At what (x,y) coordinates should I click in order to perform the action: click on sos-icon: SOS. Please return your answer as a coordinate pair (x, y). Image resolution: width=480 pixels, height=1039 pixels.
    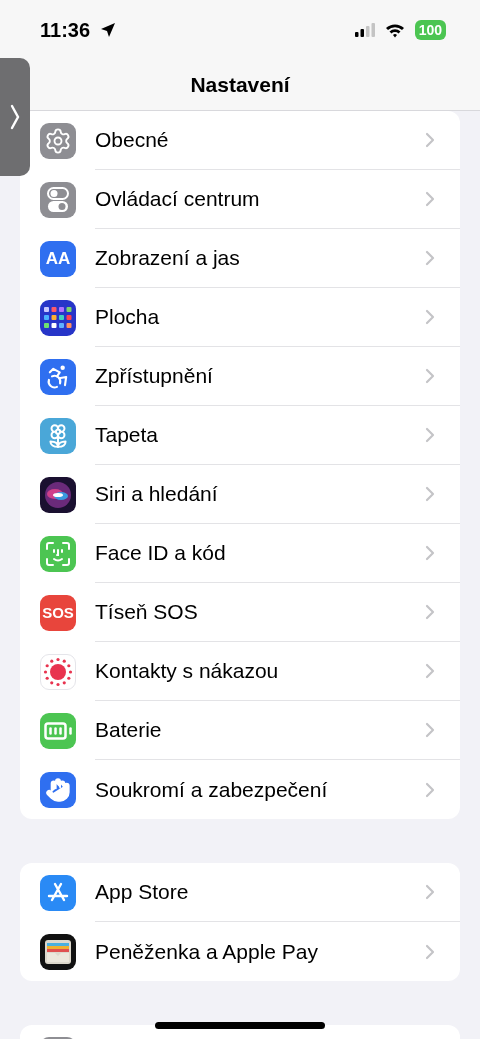
    Looking at the image, I should click on (58, 612).